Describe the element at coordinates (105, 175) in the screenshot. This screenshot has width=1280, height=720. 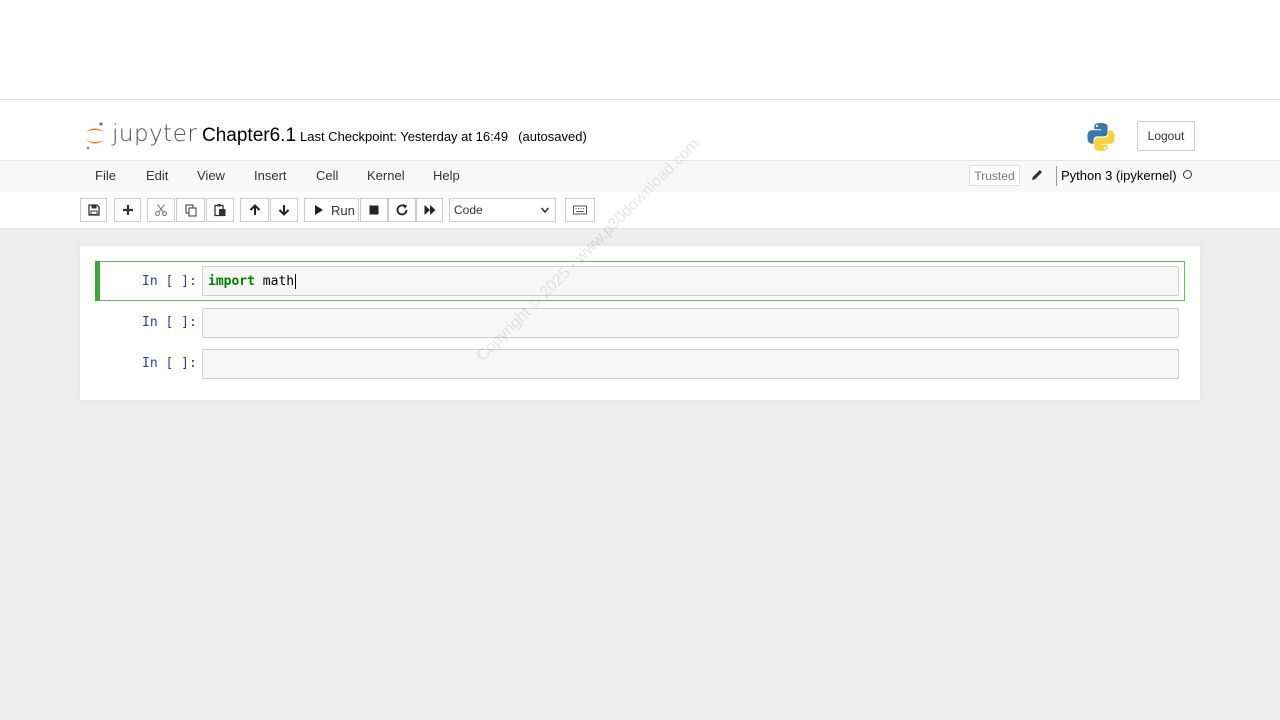
I see `menu-file: File` at that location.